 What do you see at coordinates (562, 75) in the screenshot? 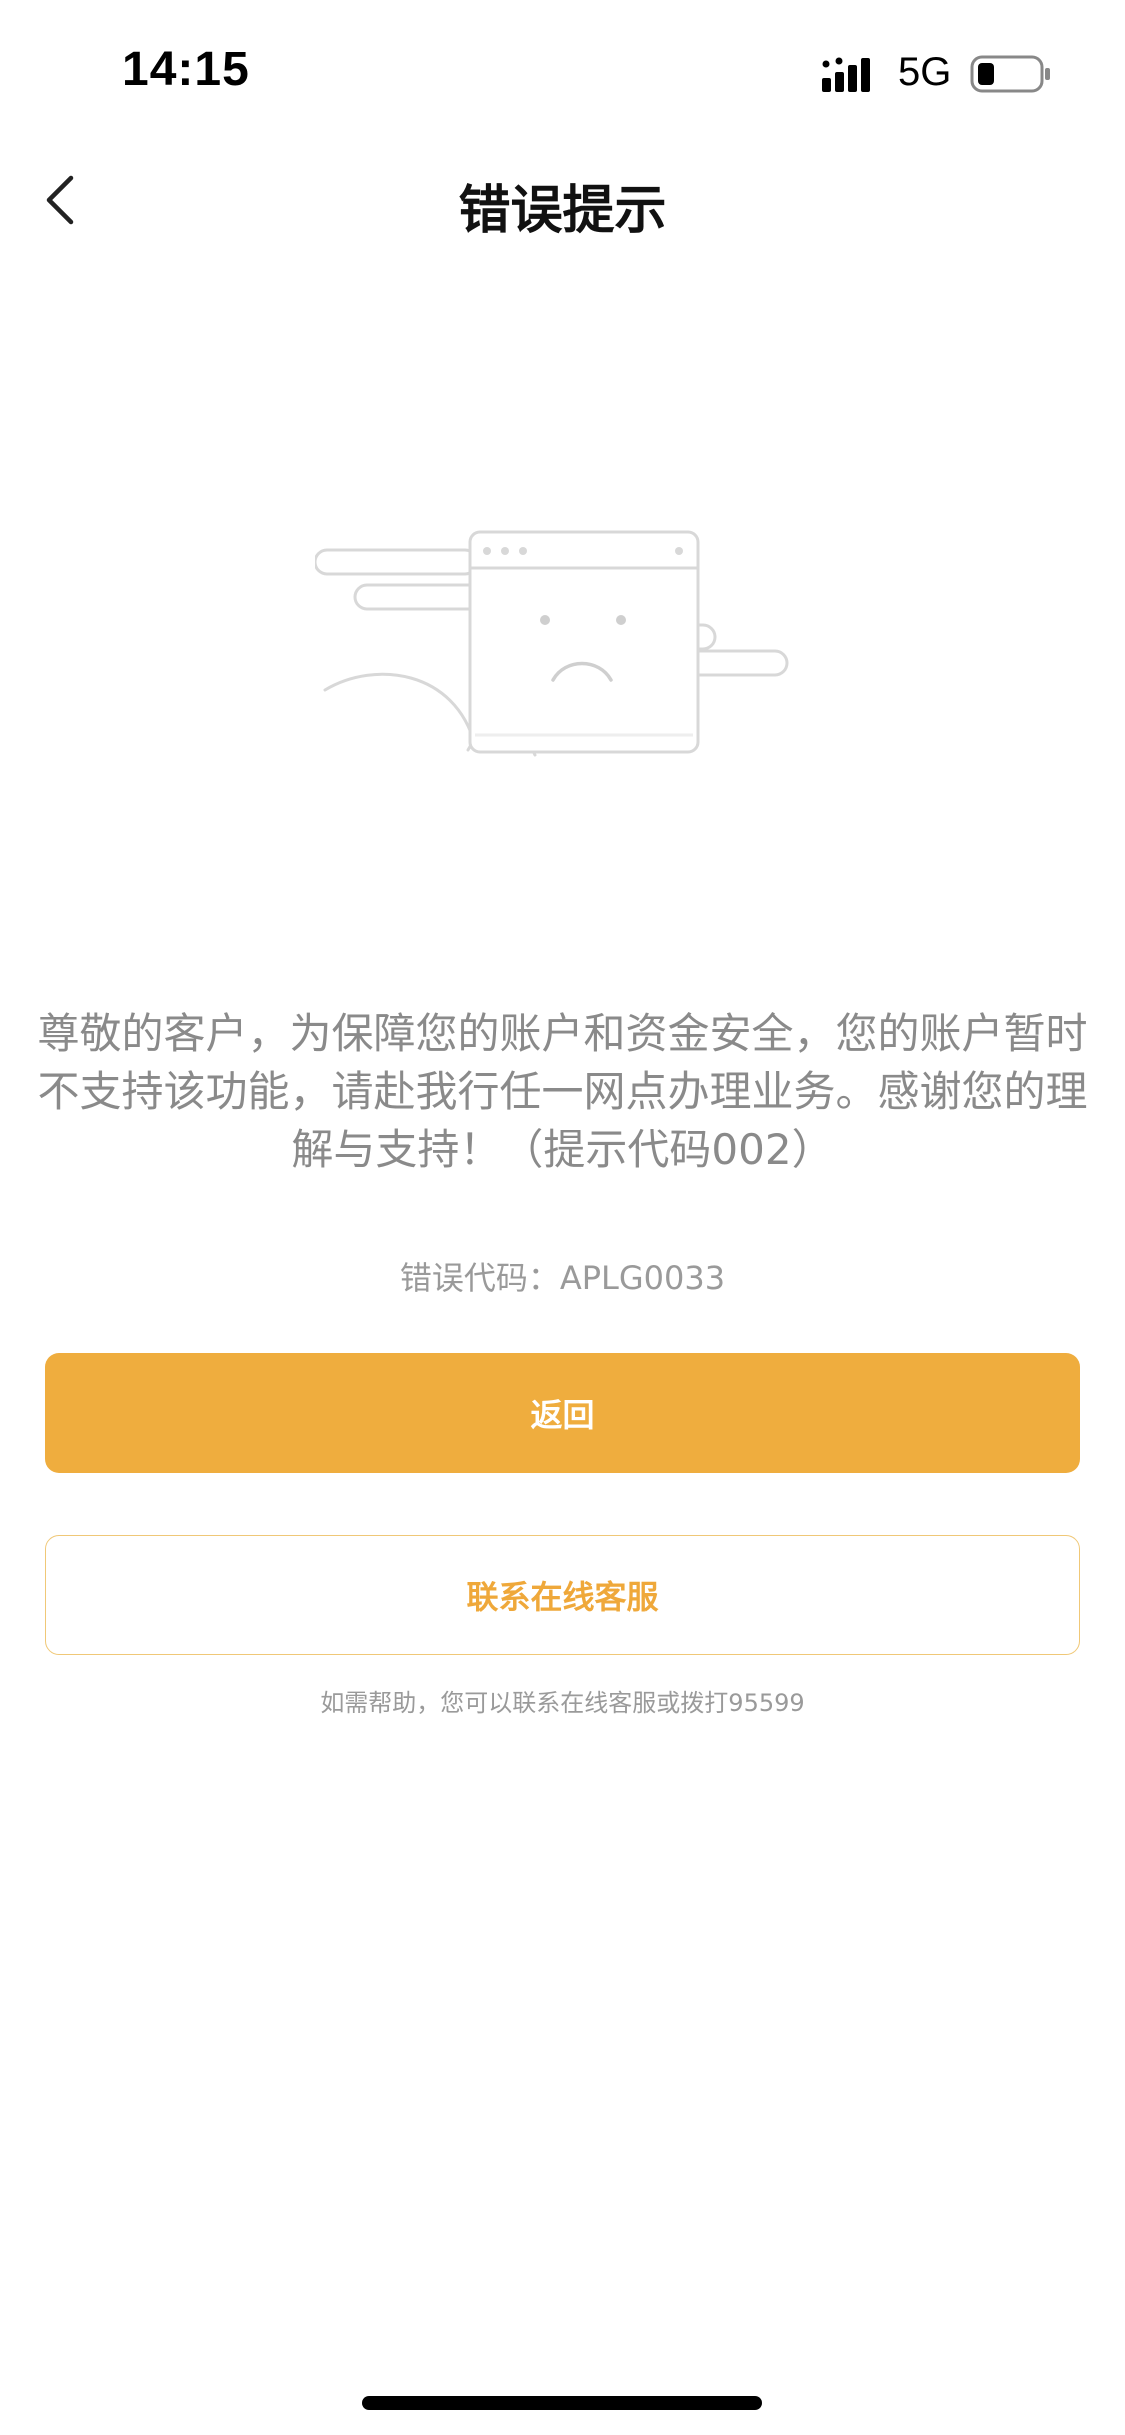
I see `status-bar: 14:15 5G` at bounding box center [562, 75].